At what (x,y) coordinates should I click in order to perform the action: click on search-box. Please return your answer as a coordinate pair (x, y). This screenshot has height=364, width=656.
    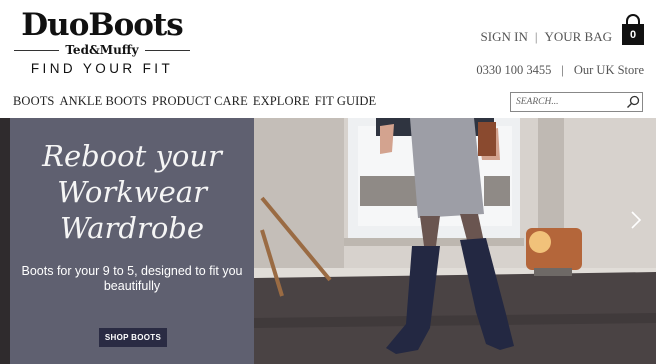
    Looking at the image, I should click on (576, 102).